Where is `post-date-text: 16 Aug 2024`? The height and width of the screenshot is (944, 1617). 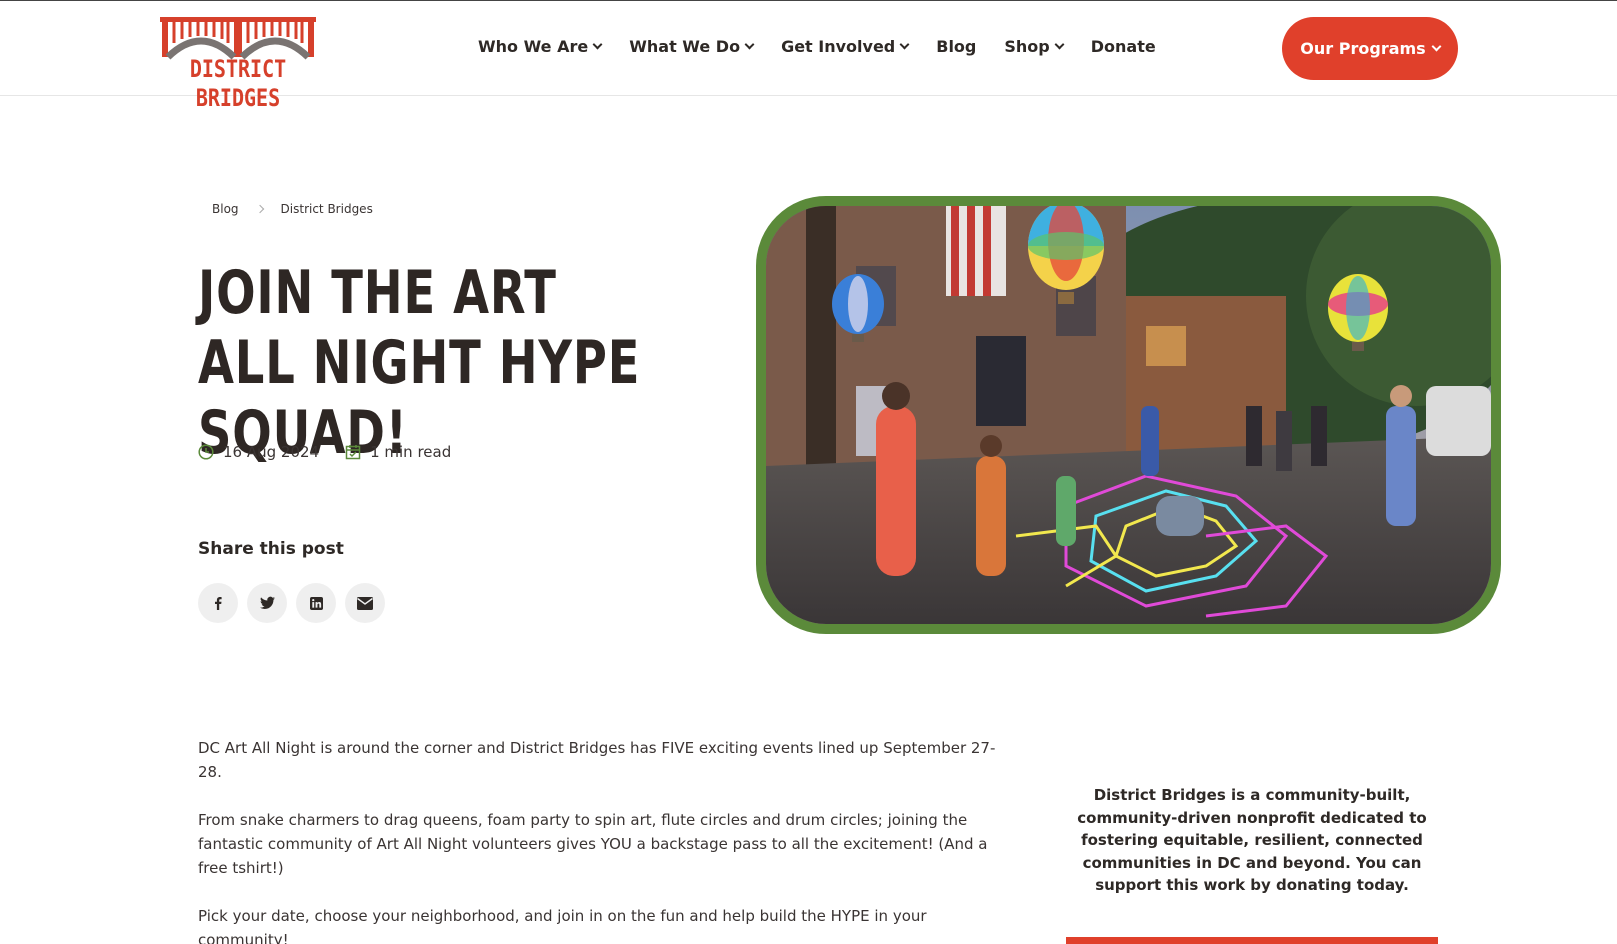 post-date-text: 16 Aug 2024 is located at coordinates (271, 452).